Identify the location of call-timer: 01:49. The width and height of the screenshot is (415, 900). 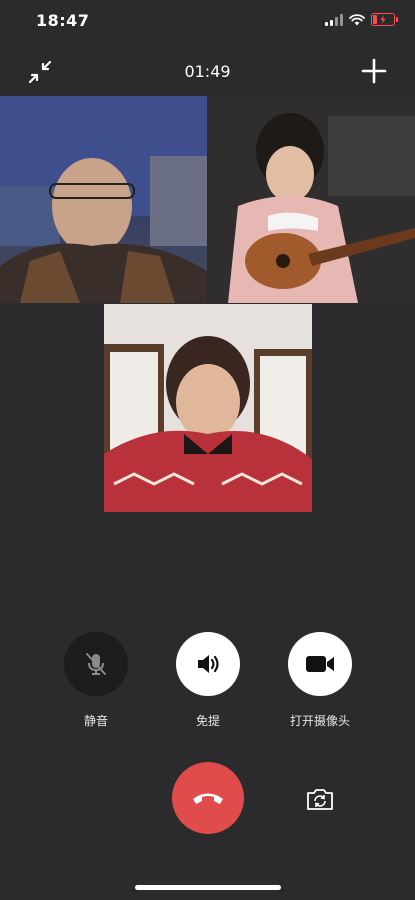
(207, 71).